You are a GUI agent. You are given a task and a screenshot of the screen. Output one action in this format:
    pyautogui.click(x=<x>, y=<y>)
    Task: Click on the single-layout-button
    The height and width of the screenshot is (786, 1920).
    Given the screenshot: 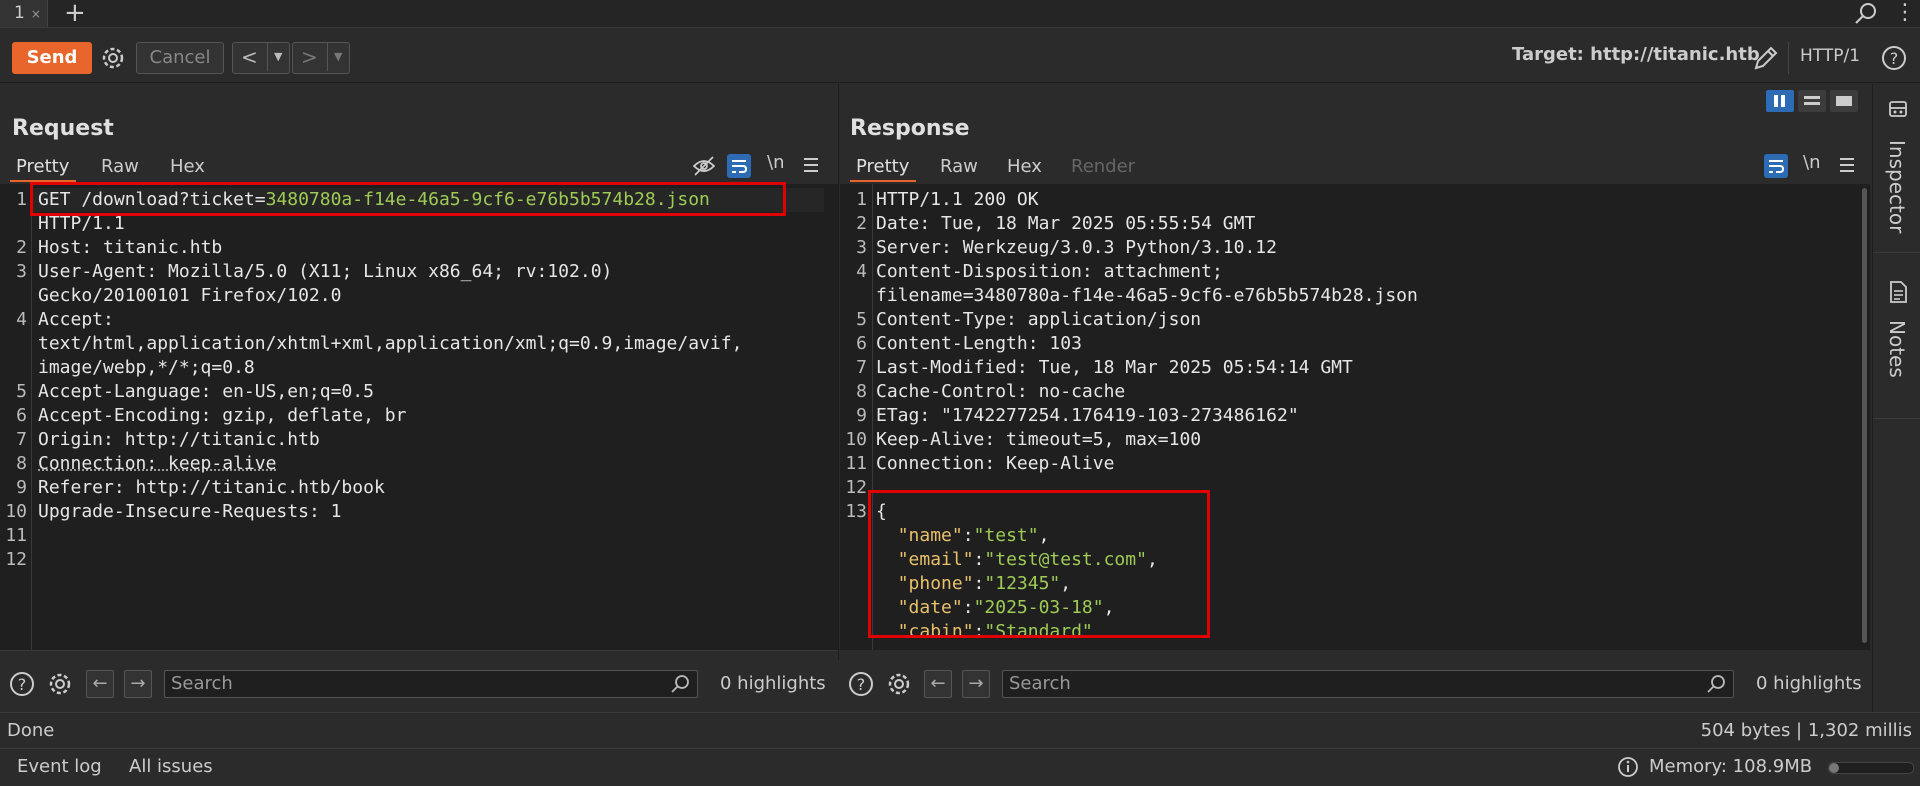 What is the action you would take?
    pyautogui.click(x=1844, y=101)
    